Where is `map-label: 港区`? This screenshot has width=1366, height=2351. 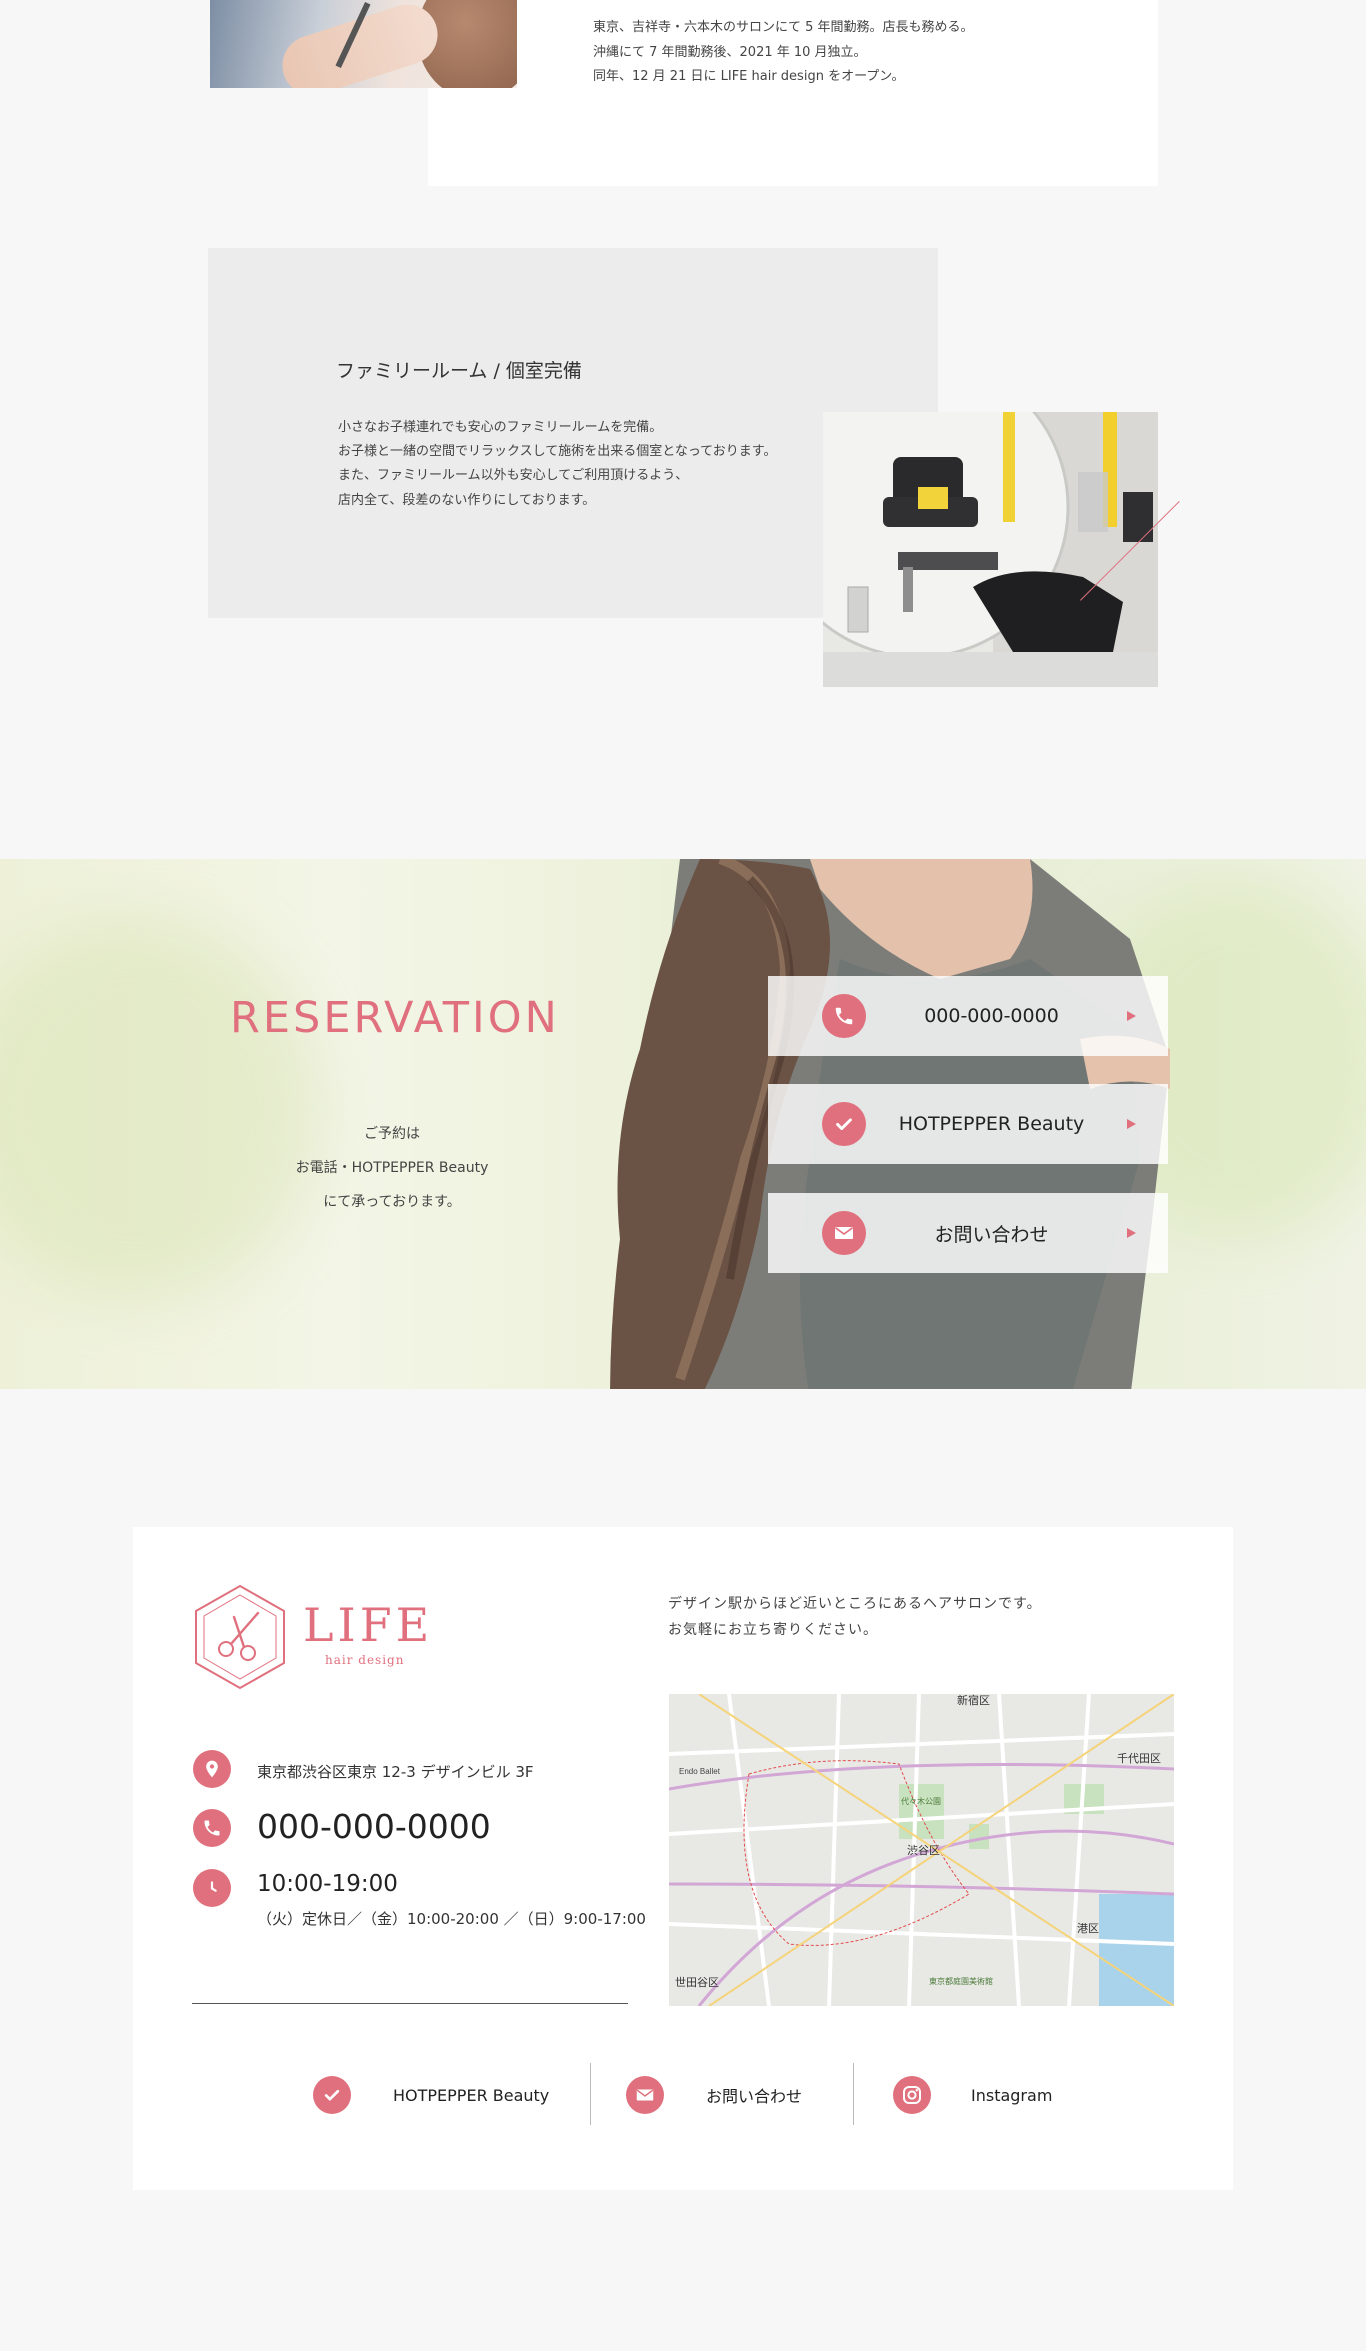
map-label: 港区 is located at coordinates (1088, 1928).